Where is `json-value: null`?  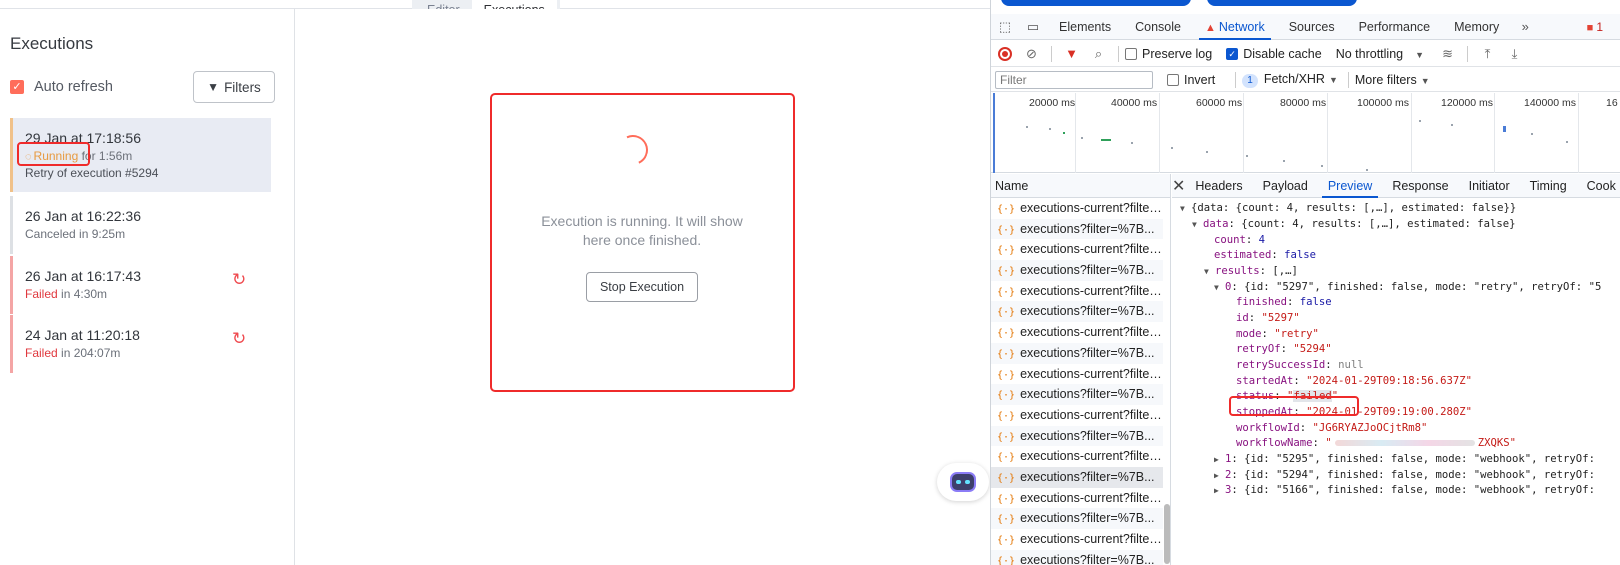 json-value: null is located at coordinates (1351, 365).